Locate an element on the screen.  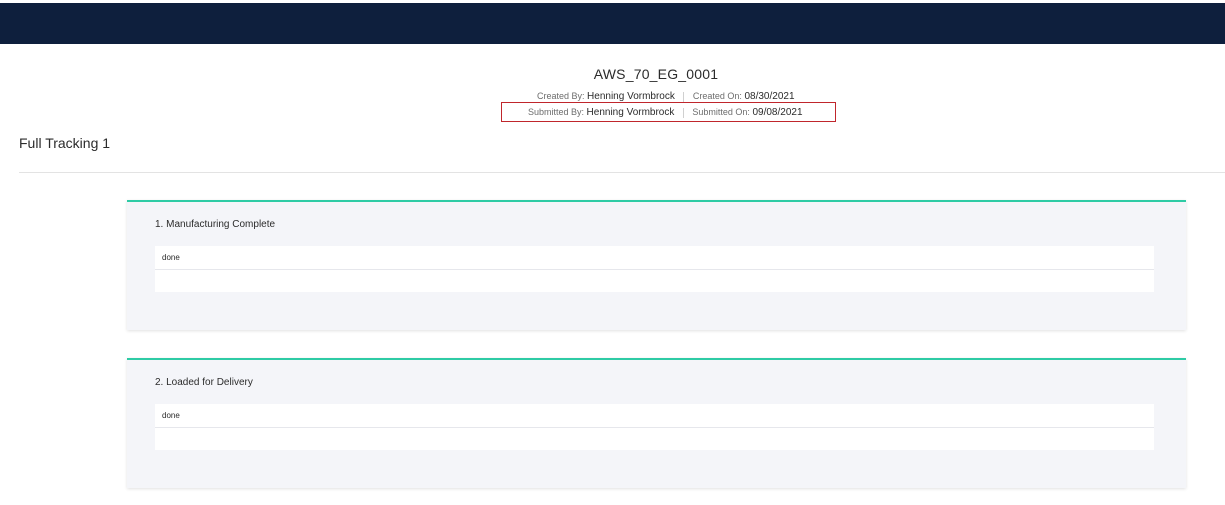
document-title: AWS_70_EG_0001 is located at coordinates (656, 74).